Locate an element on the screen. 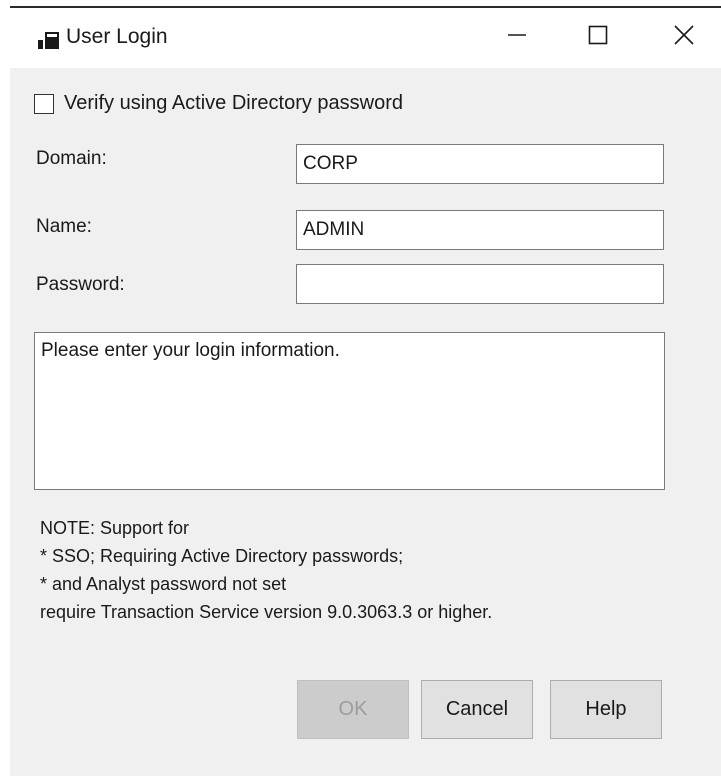 The width and height of the screenshot is (721, 776). password-field is located at coordinates (480, 284).